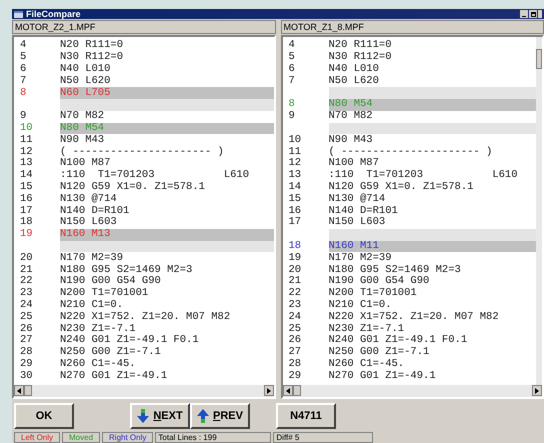 The image size is (544, 443). I want to click on legend-label: Moved, so click(81, 437).